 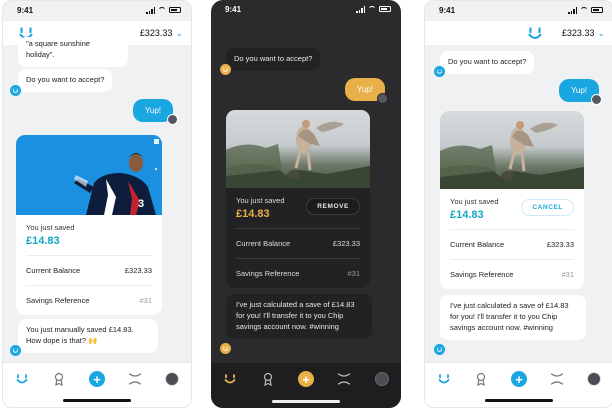 I want to click on quote-text: "a square sunshine holiday"., so click(x=58, y=49).